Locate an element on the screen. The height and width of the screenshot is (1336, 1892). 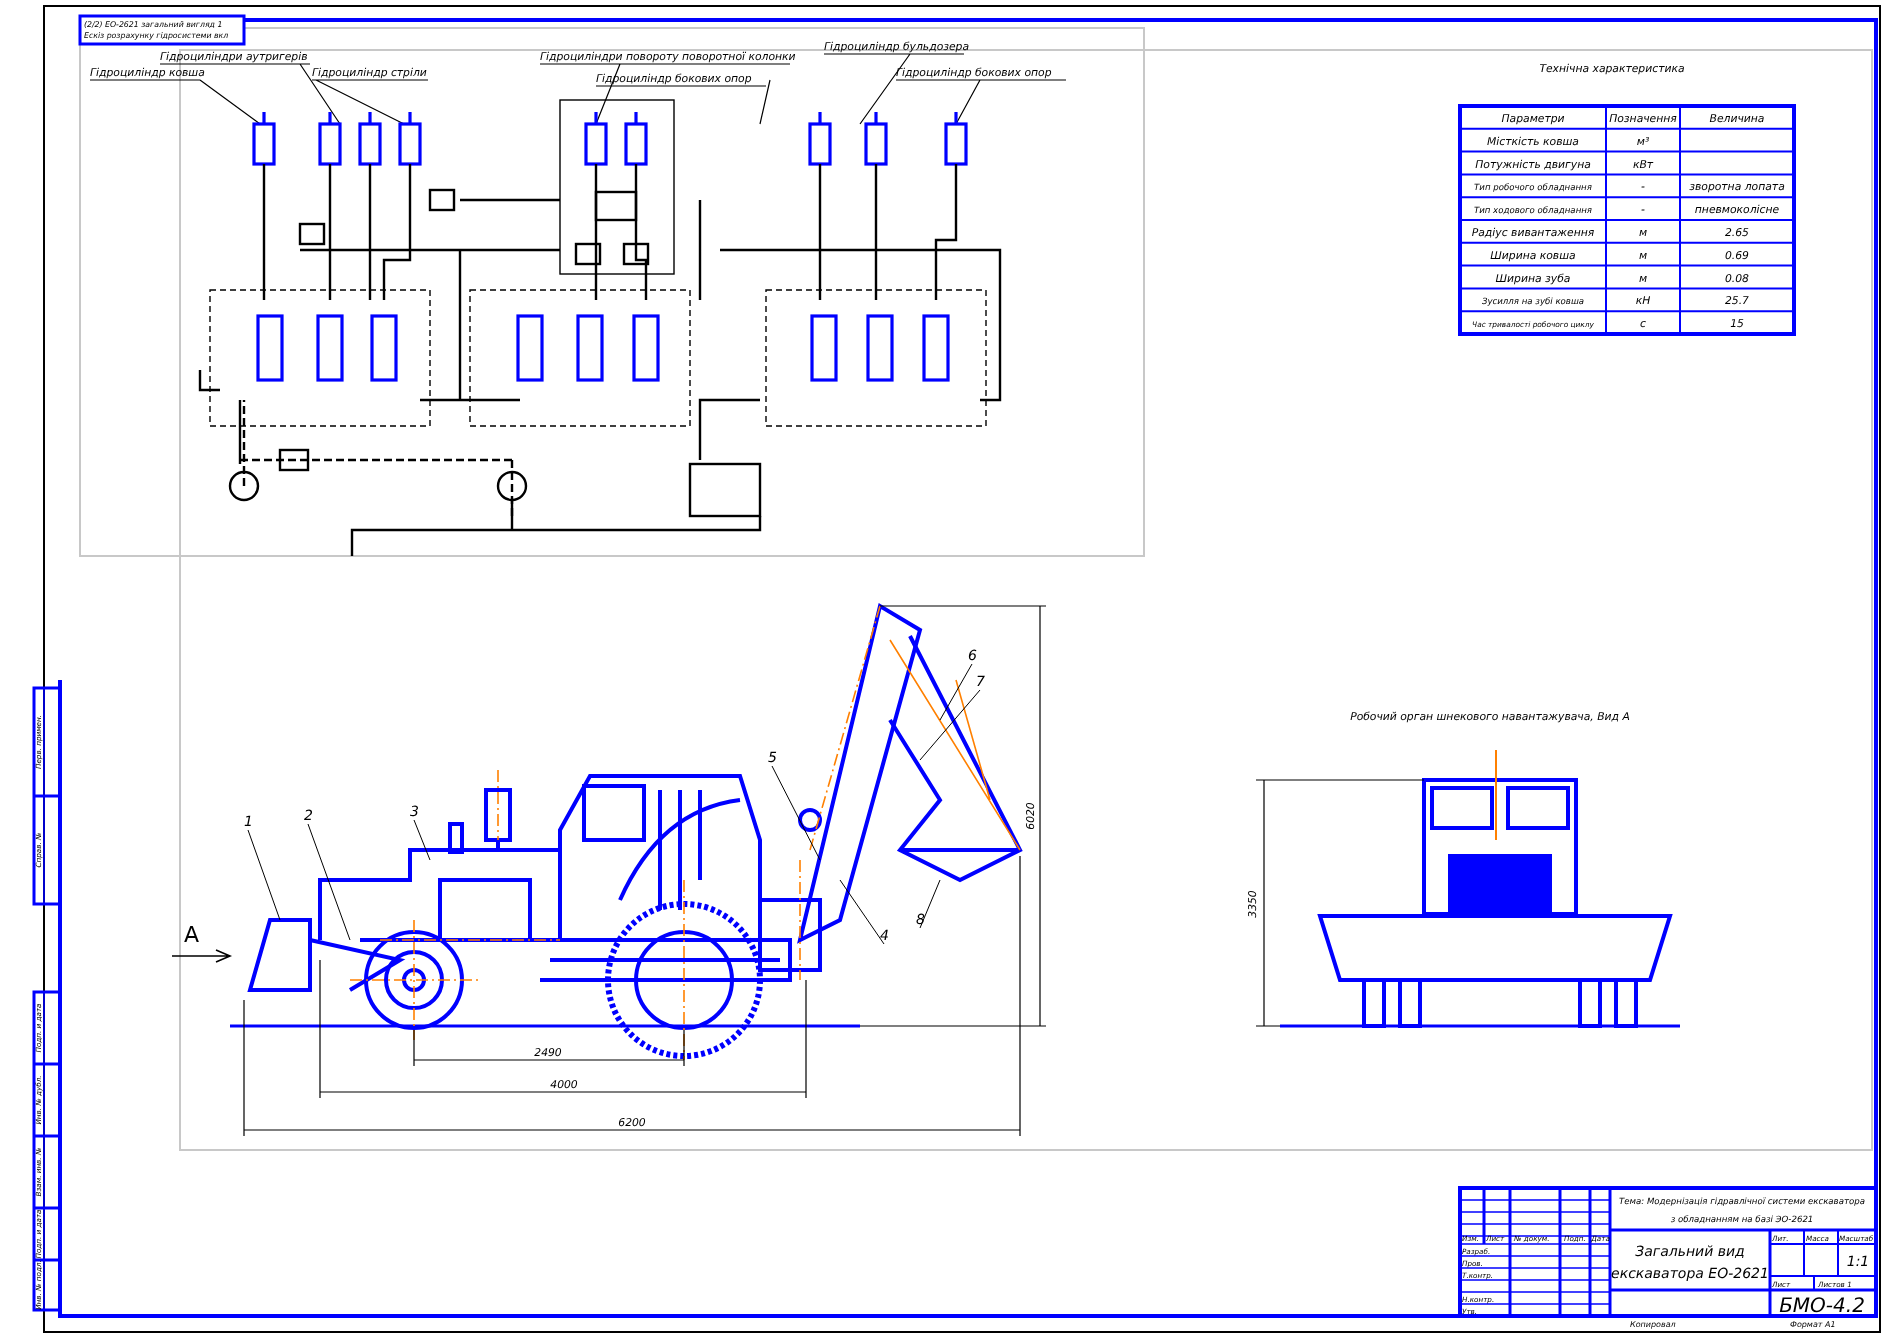
view-arrow is located at coordinates (202, 956).